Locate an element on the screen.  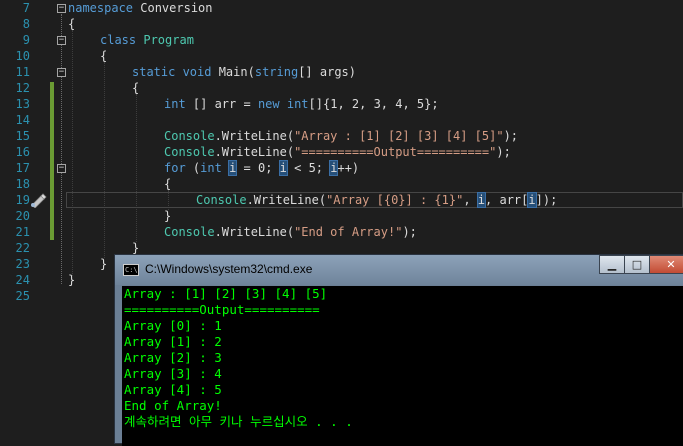
string-literal: "End of Array!" is located at coordinates (348, 232).